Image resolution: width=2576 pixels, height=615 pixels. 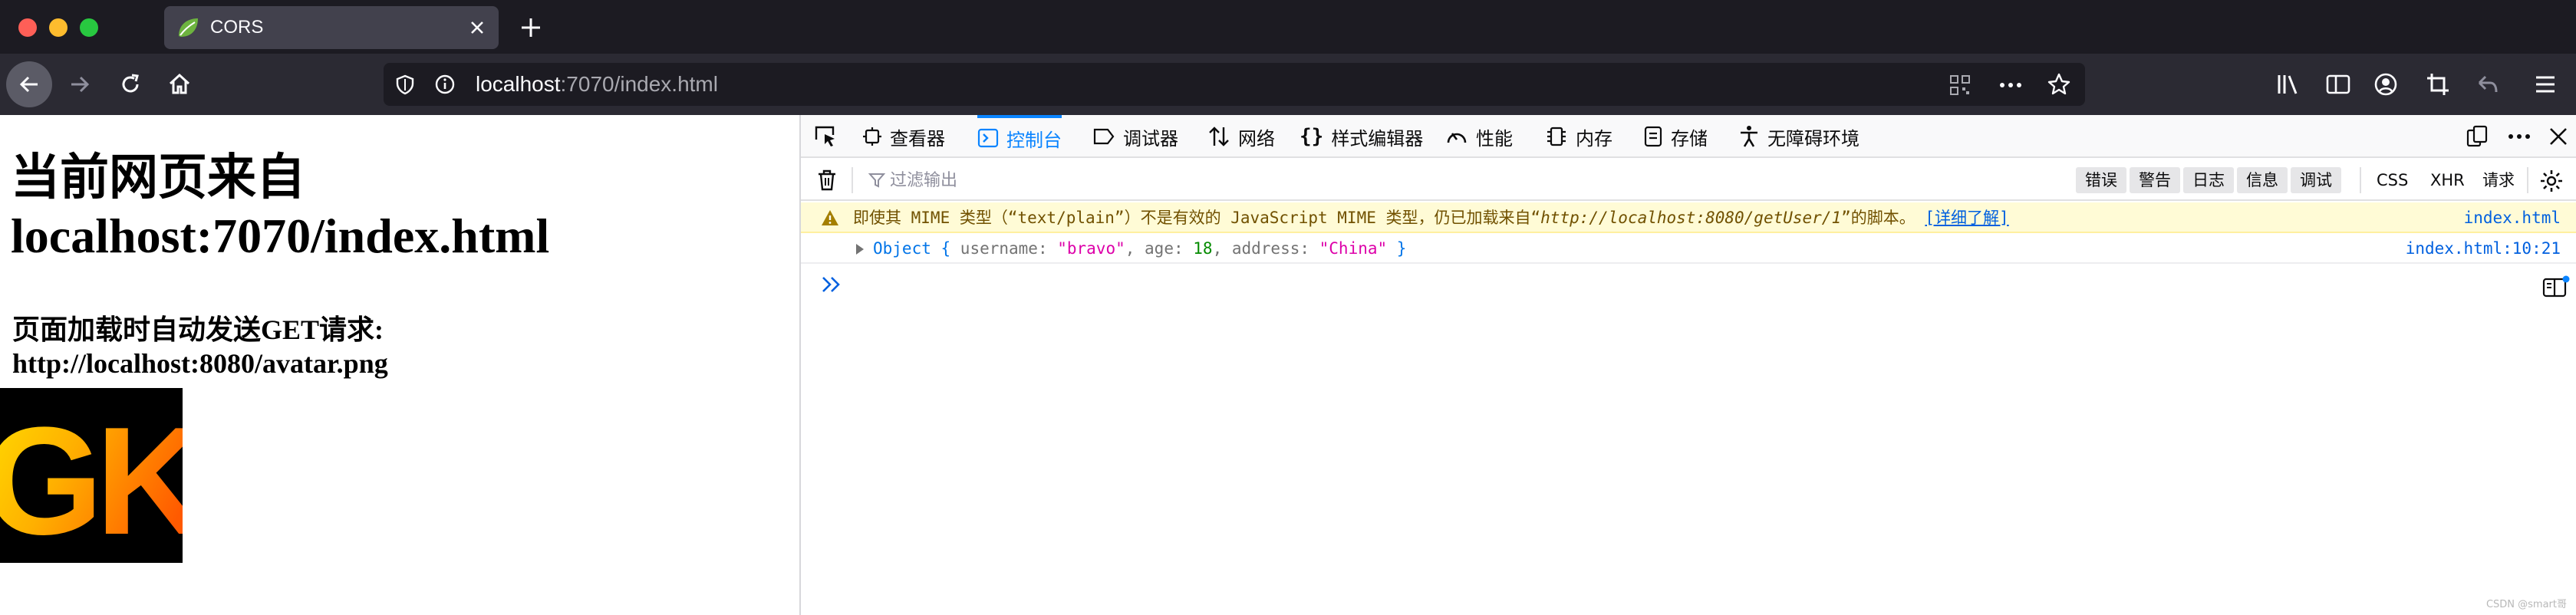 What do you see at coordinates (1135, 136) in the screenshot?
I see `tab-debugger: 调试器` at bounding box center [1135, 136].